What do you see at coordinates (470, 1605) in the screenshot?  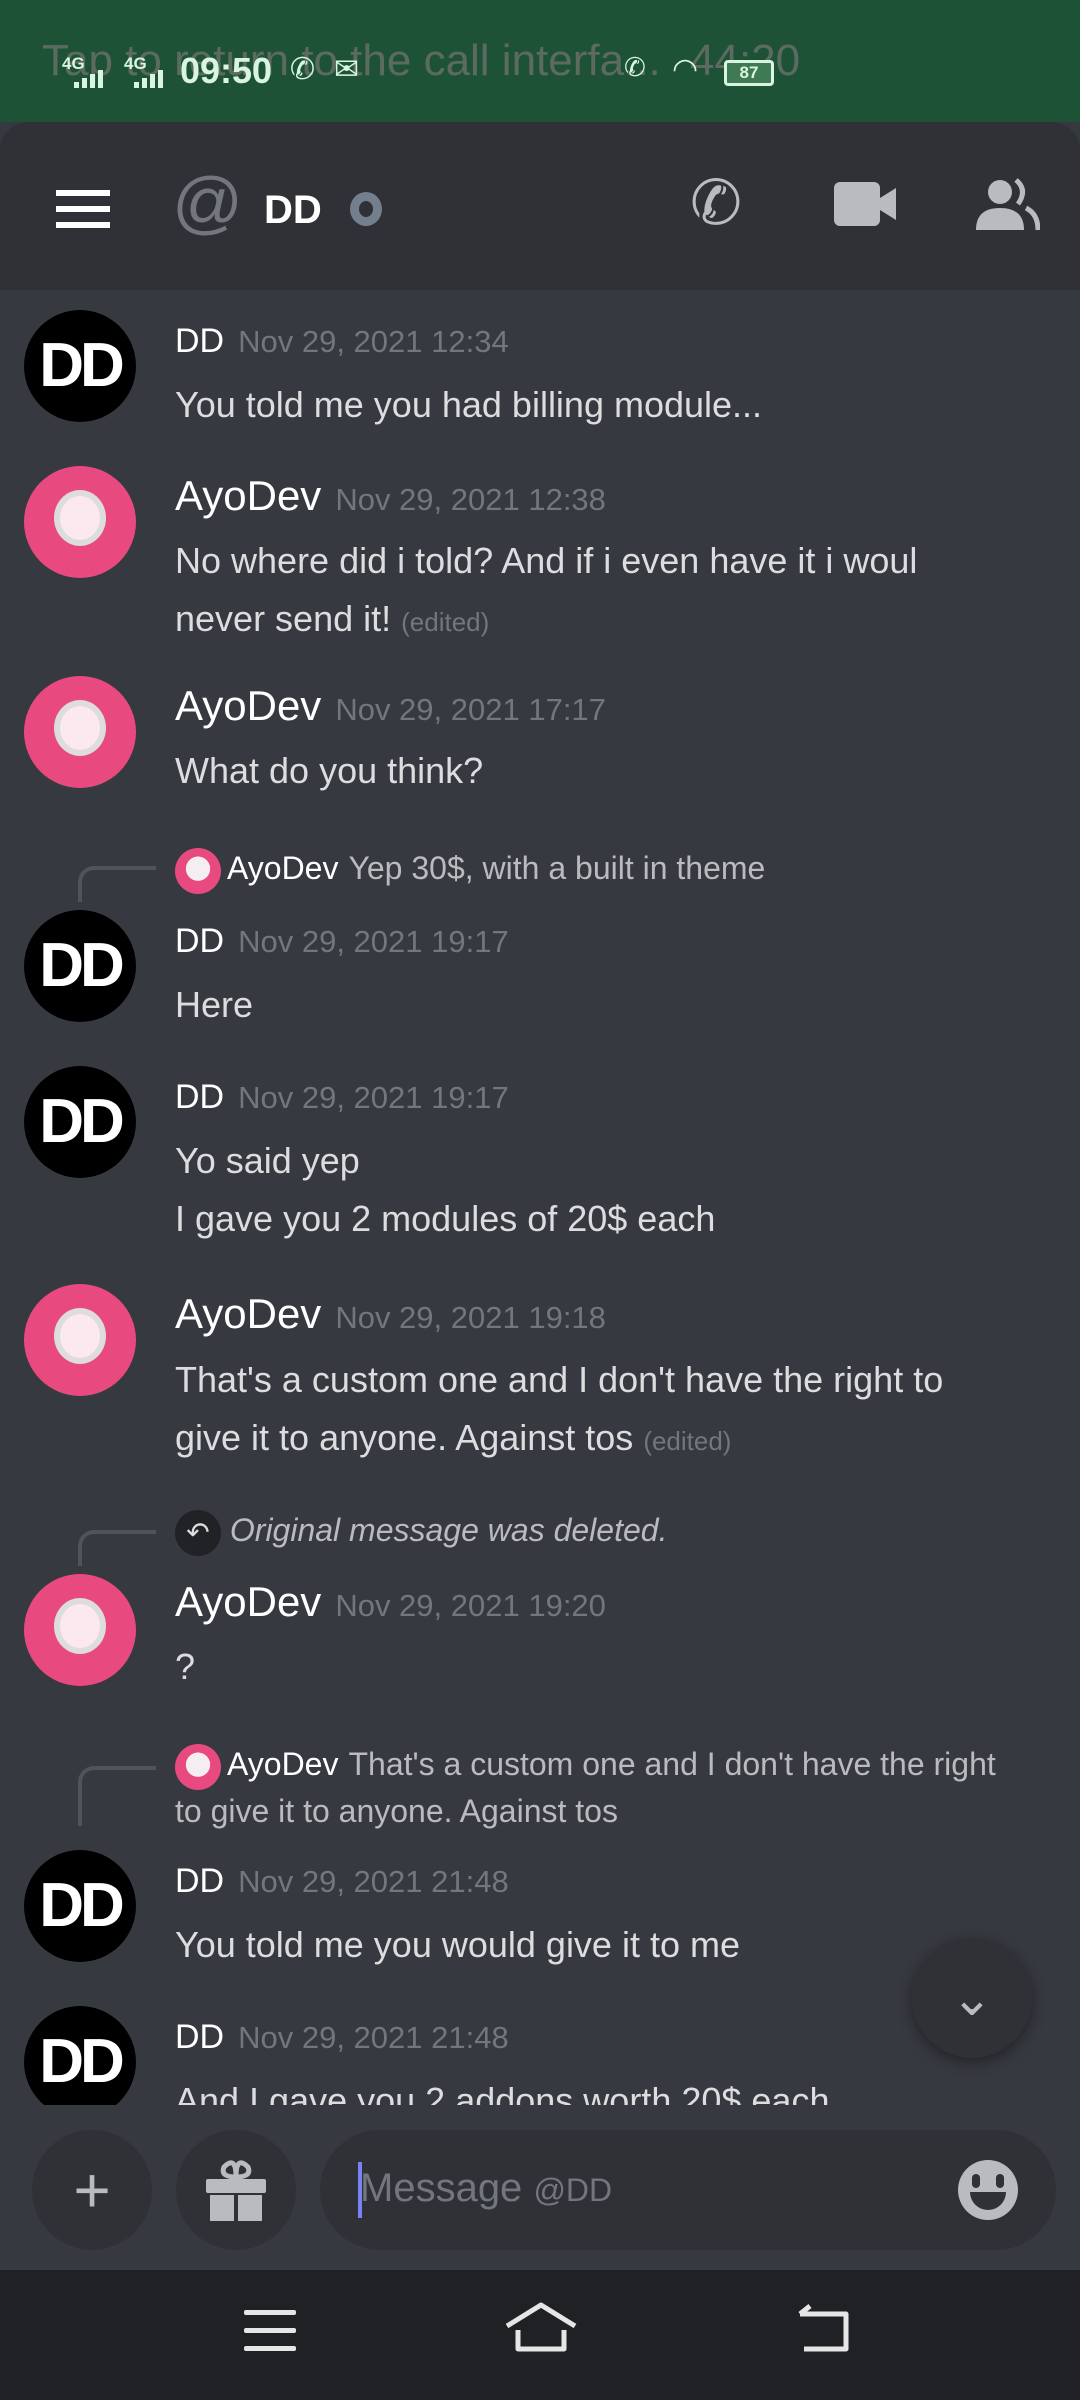 I see `timestamp: Nov 29, 2021 19:20` at bounding box center [470, 1605].